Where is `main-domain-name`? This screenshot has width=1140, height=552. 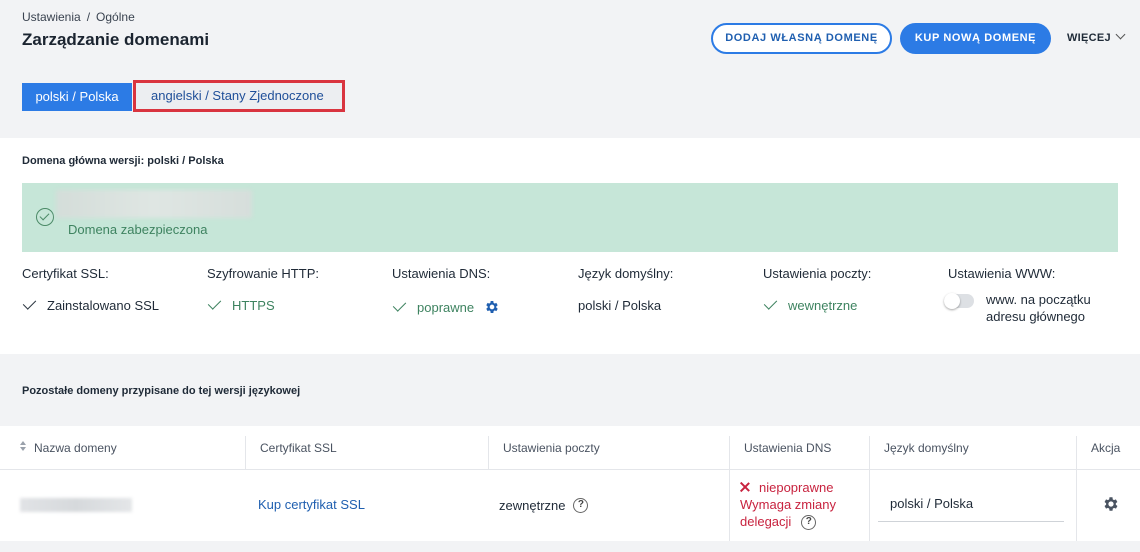 main-domain-name is located at coordinates (154, 204).